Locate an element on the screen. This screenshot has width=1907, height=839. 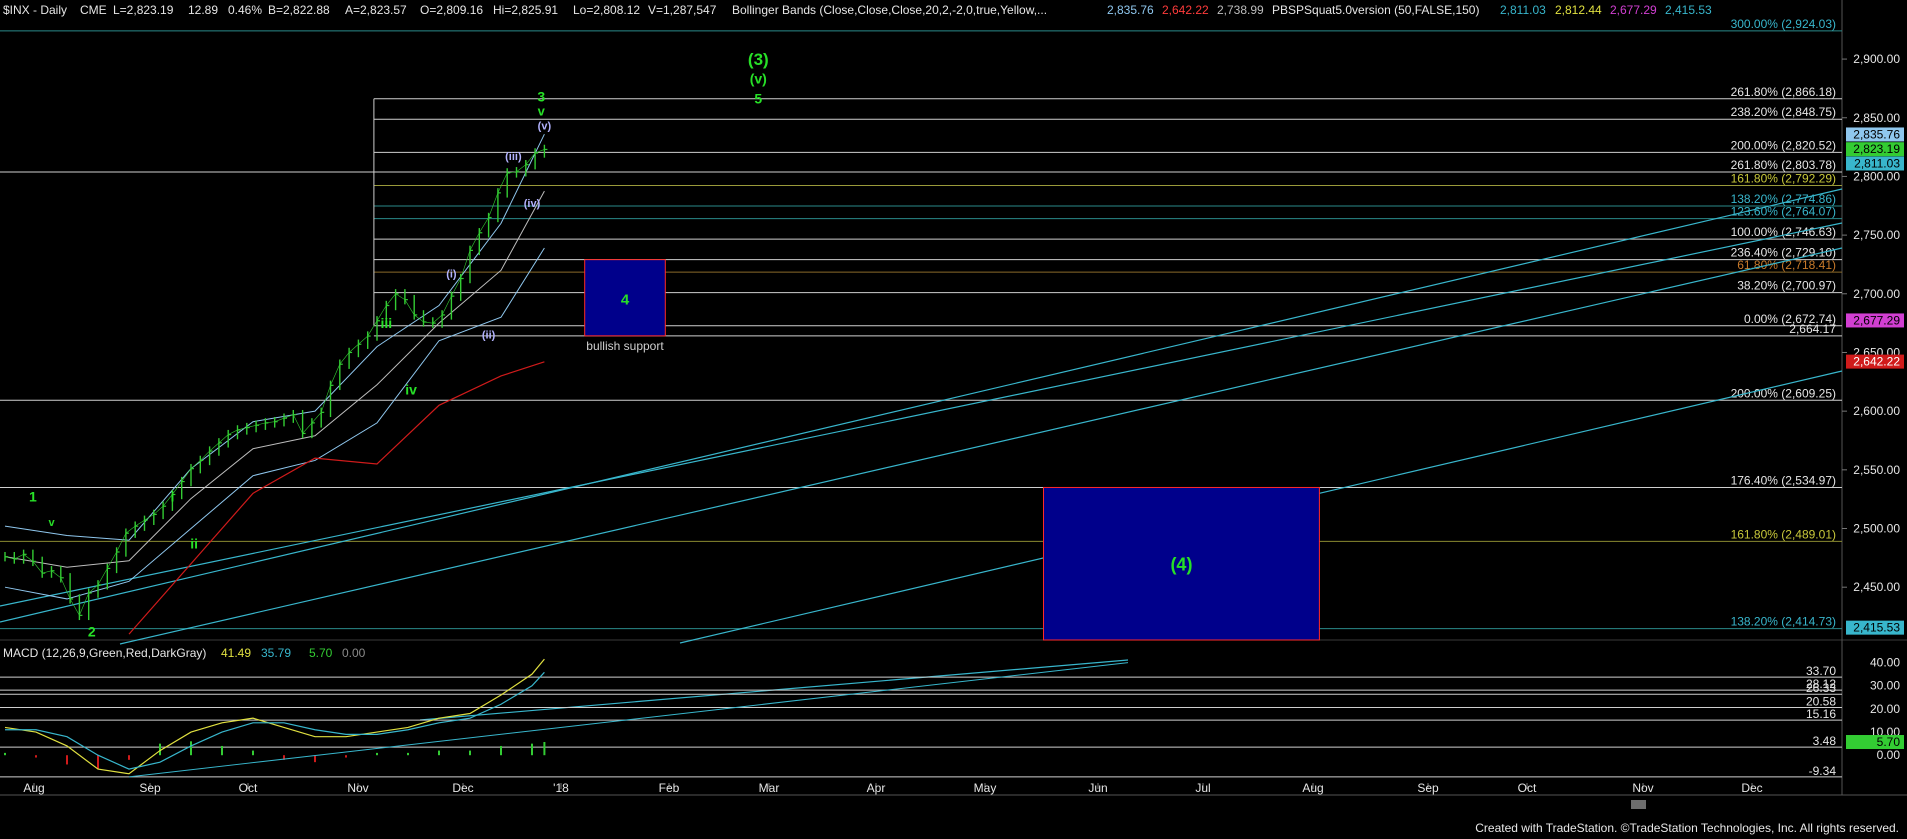
header-pbs-label: PBSPSquat5.0version (50,FALSE,150) is located at coordinates (1375, 10).